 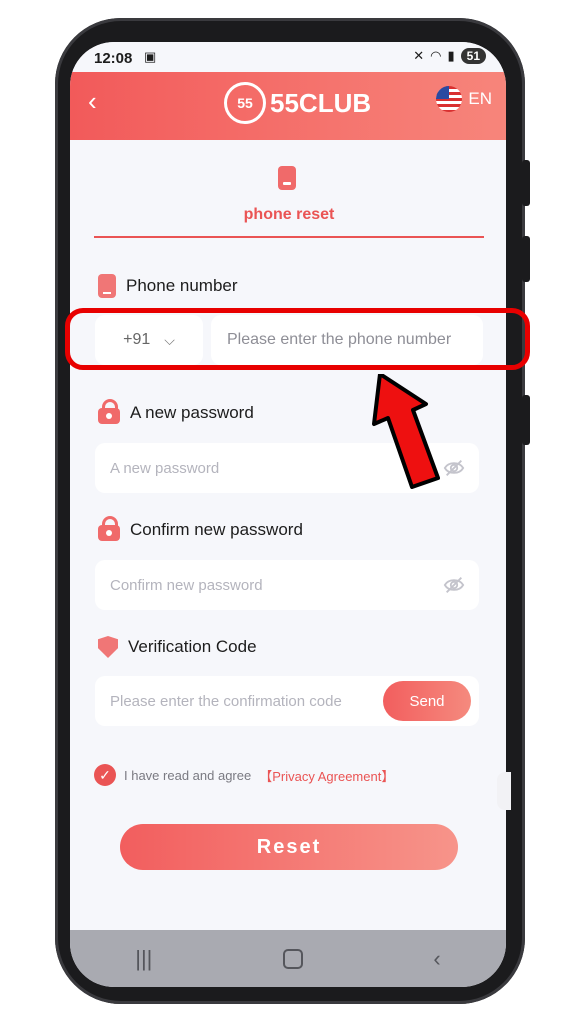 I want to click on app-logo: 55 55CLUB, so click(x=297, y=103).